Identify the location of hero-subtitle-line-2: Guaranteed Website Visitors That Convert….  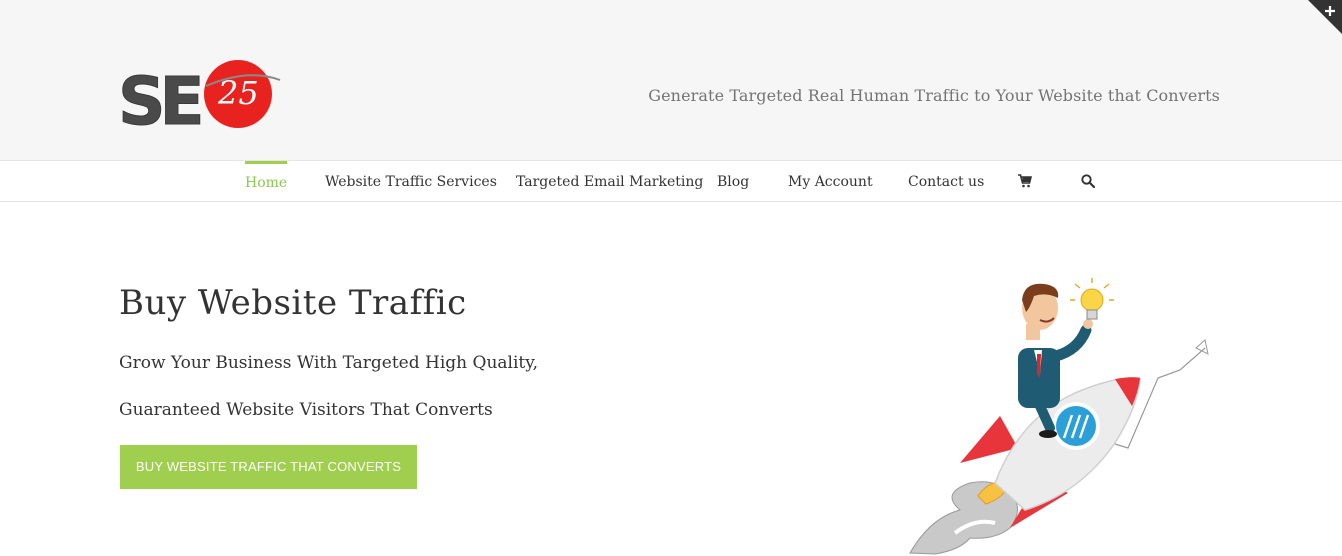
(306, 410).